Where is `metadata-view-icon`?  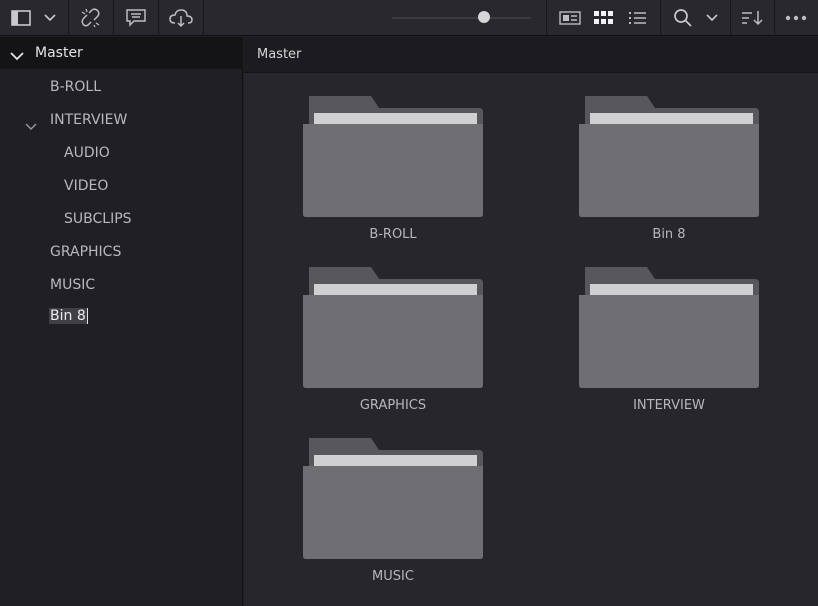 metadata-view-icon is located at coordinates (570, 18).